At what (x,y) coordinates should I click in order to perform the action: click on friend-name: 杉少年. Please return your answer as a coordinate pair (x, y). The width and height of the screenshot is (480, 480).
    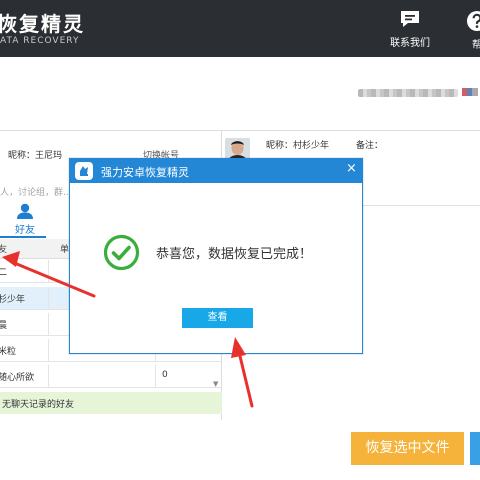
    Looking at the image, I should click on (13, 300).